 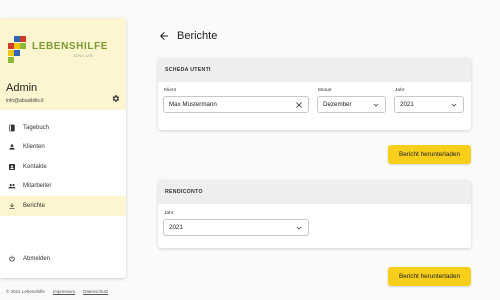 I want to click on card-title: RENDICONTO, so click(x=184, y=192).